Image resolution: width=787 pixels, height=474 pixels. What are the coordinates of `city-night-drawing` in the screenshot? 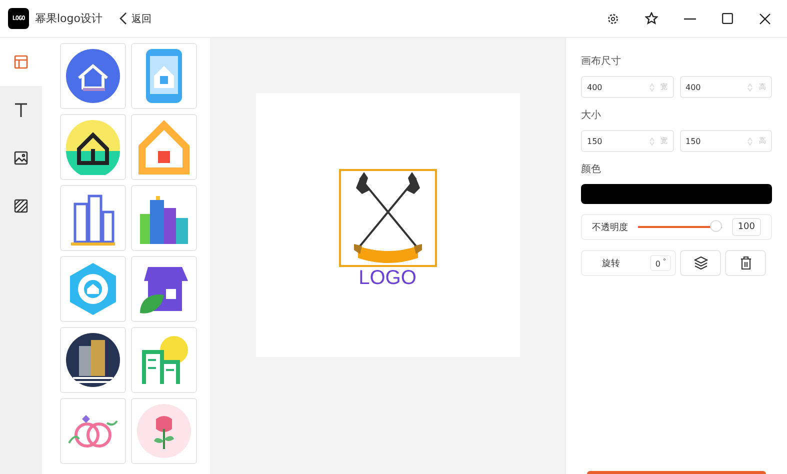 It's located at (93, 360).